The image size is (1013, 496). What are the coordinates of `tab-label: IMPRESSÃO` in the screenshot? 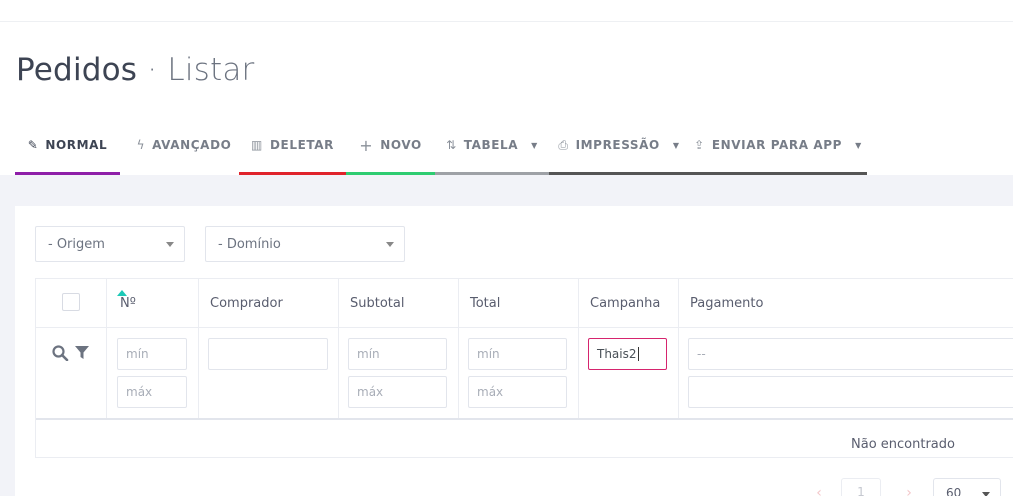 It's located at (617, 145).